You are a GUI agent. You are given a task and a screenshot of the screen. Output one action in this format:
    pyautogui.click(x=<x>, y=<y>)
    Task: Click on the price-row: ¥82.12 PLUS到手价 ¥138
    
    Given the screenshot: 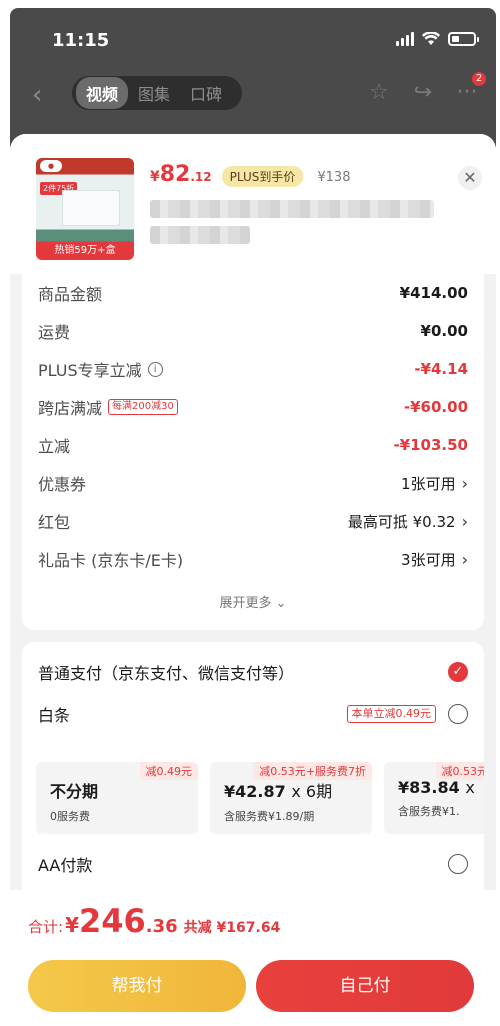 What is the action you would take?
    pyautogui.click(x=250, y=174)
    